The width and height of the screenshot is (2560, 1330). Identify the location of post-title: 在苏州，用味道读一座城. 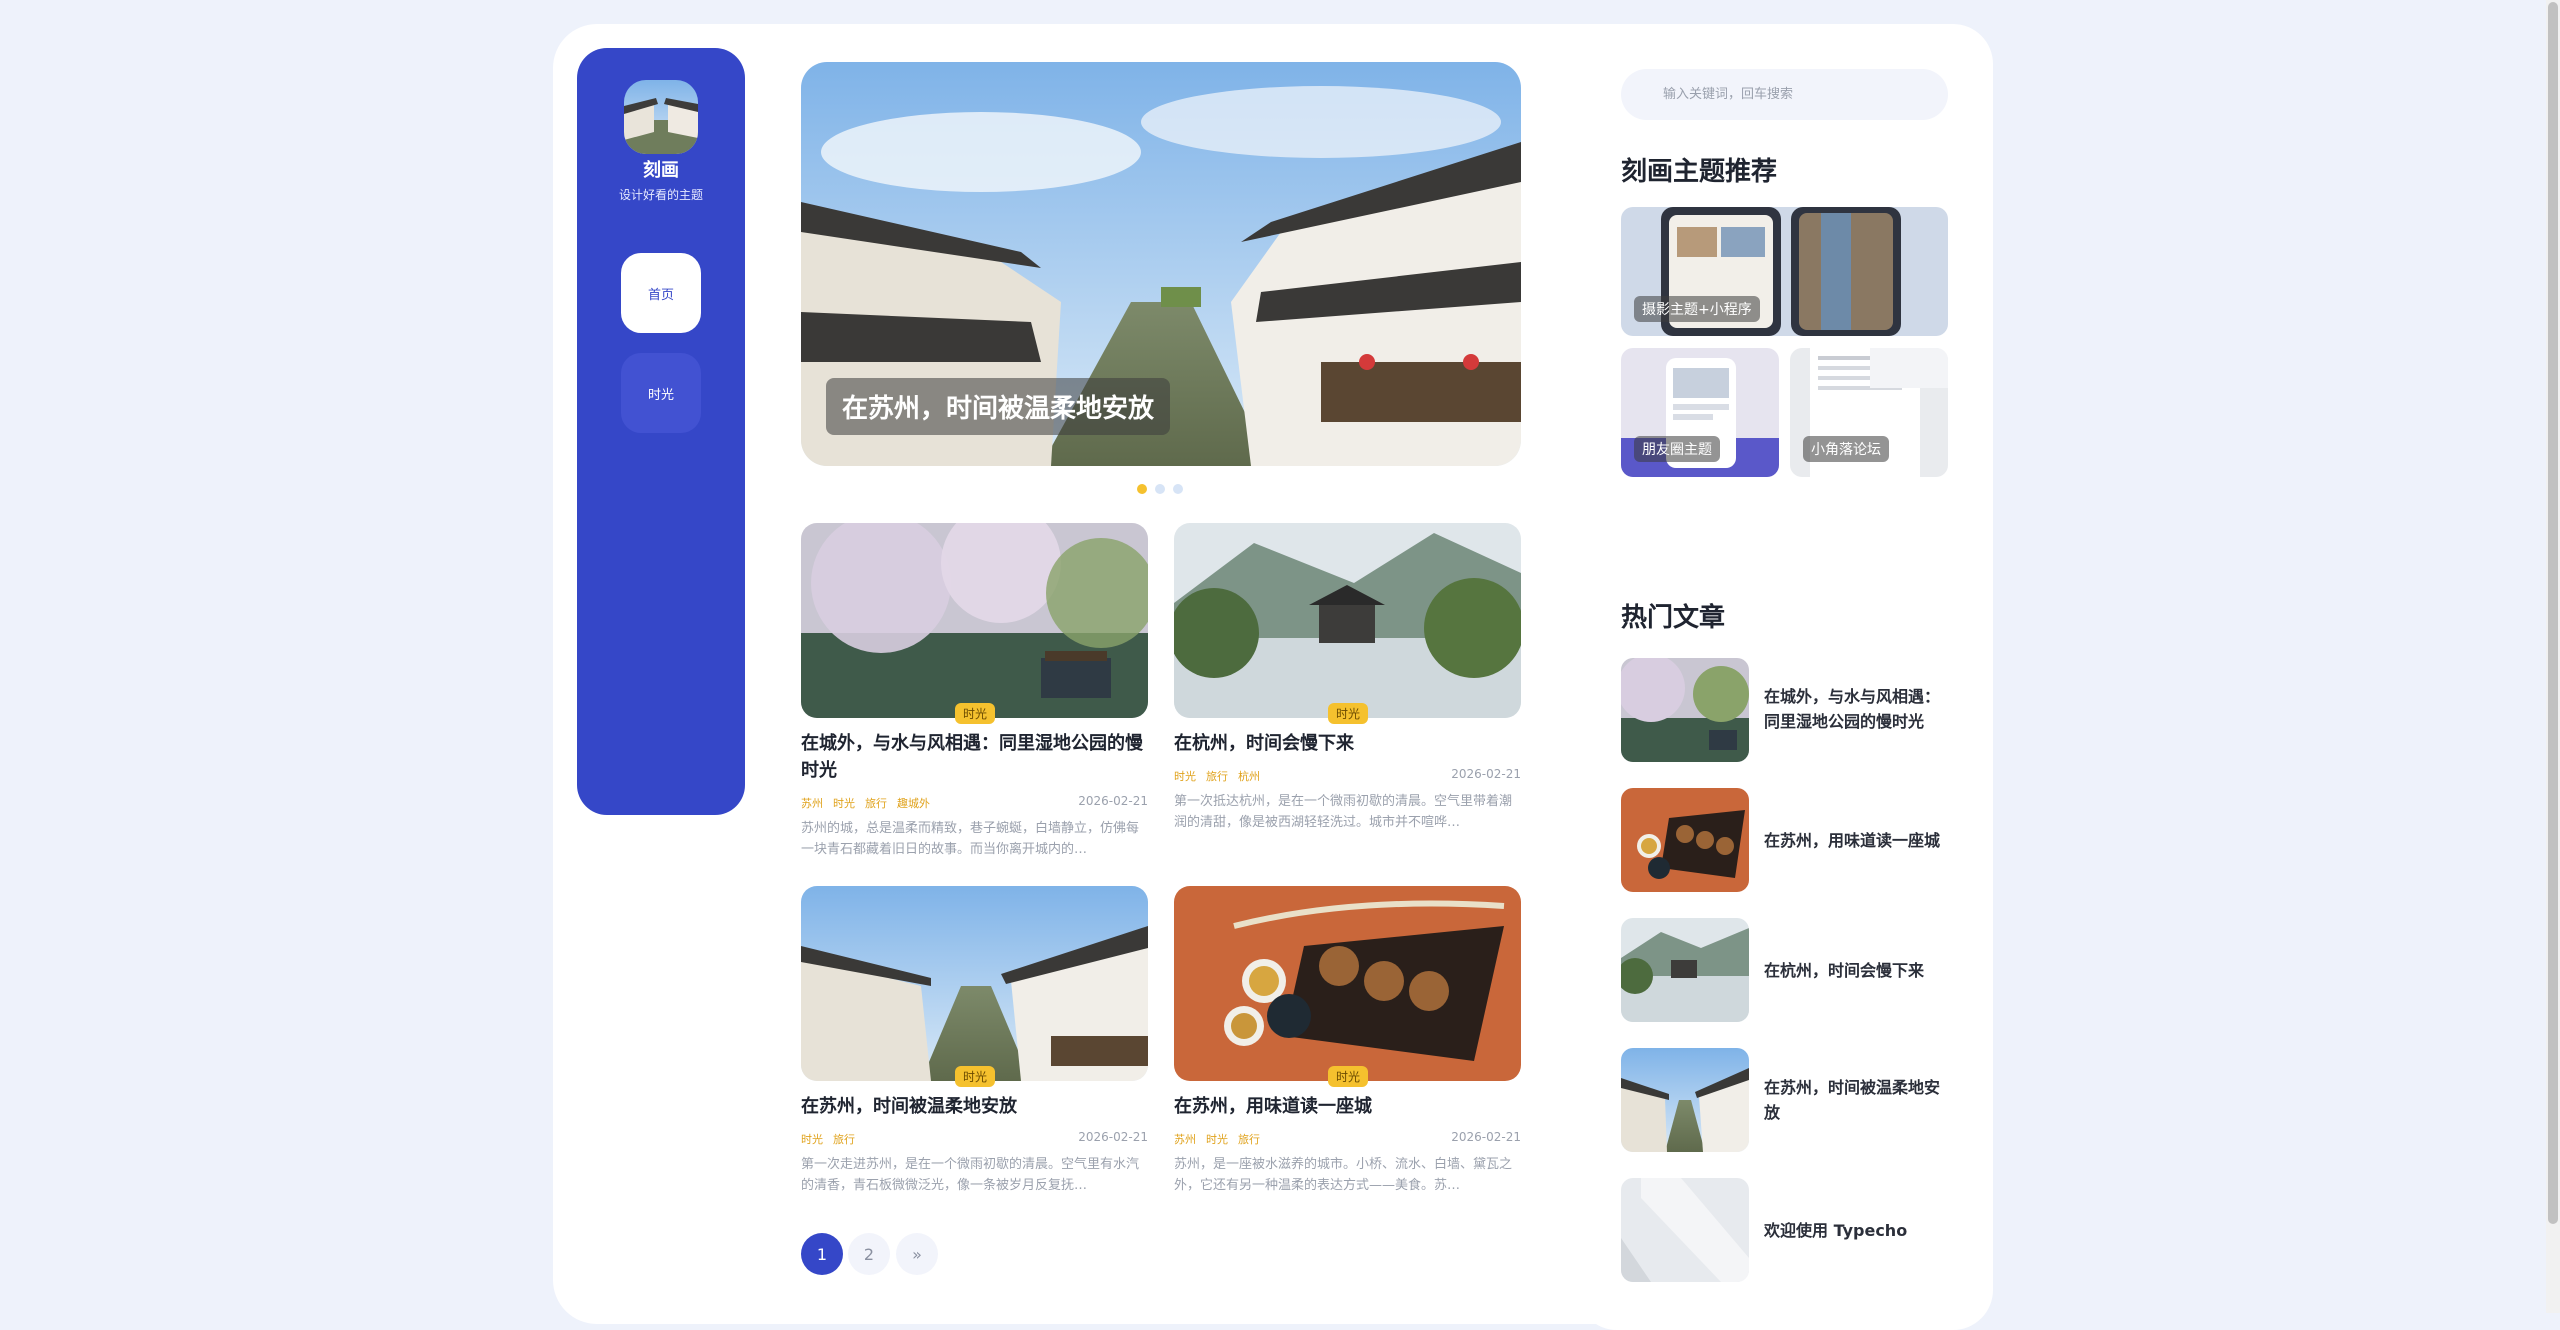
(1347, 1106).